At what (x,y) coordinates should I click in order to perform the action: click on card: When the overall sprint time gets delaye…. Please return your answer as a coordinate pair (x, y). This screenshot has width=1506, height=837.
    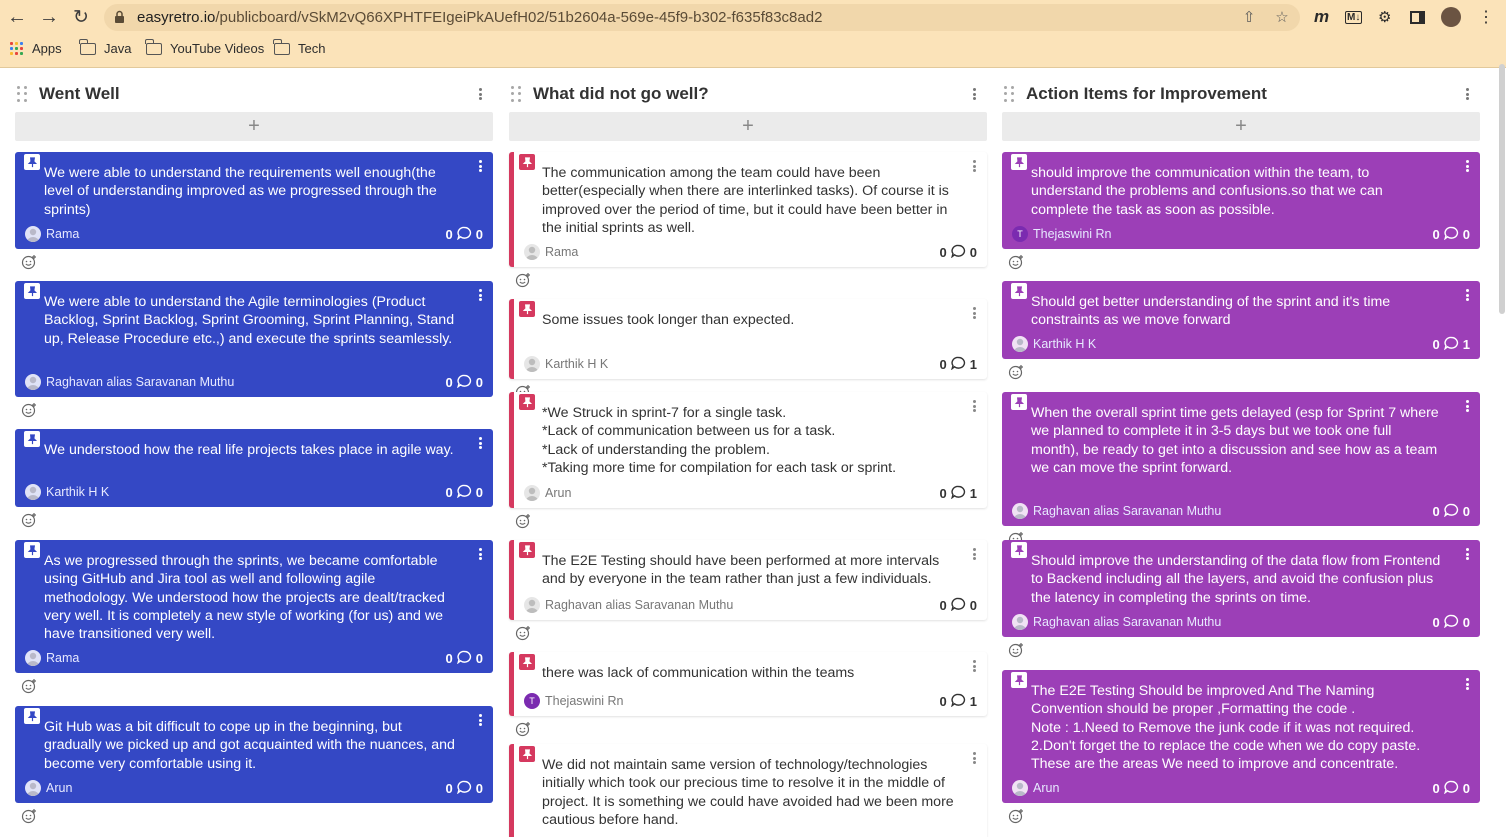
    Looking at the image, I should click on (1241, 459).